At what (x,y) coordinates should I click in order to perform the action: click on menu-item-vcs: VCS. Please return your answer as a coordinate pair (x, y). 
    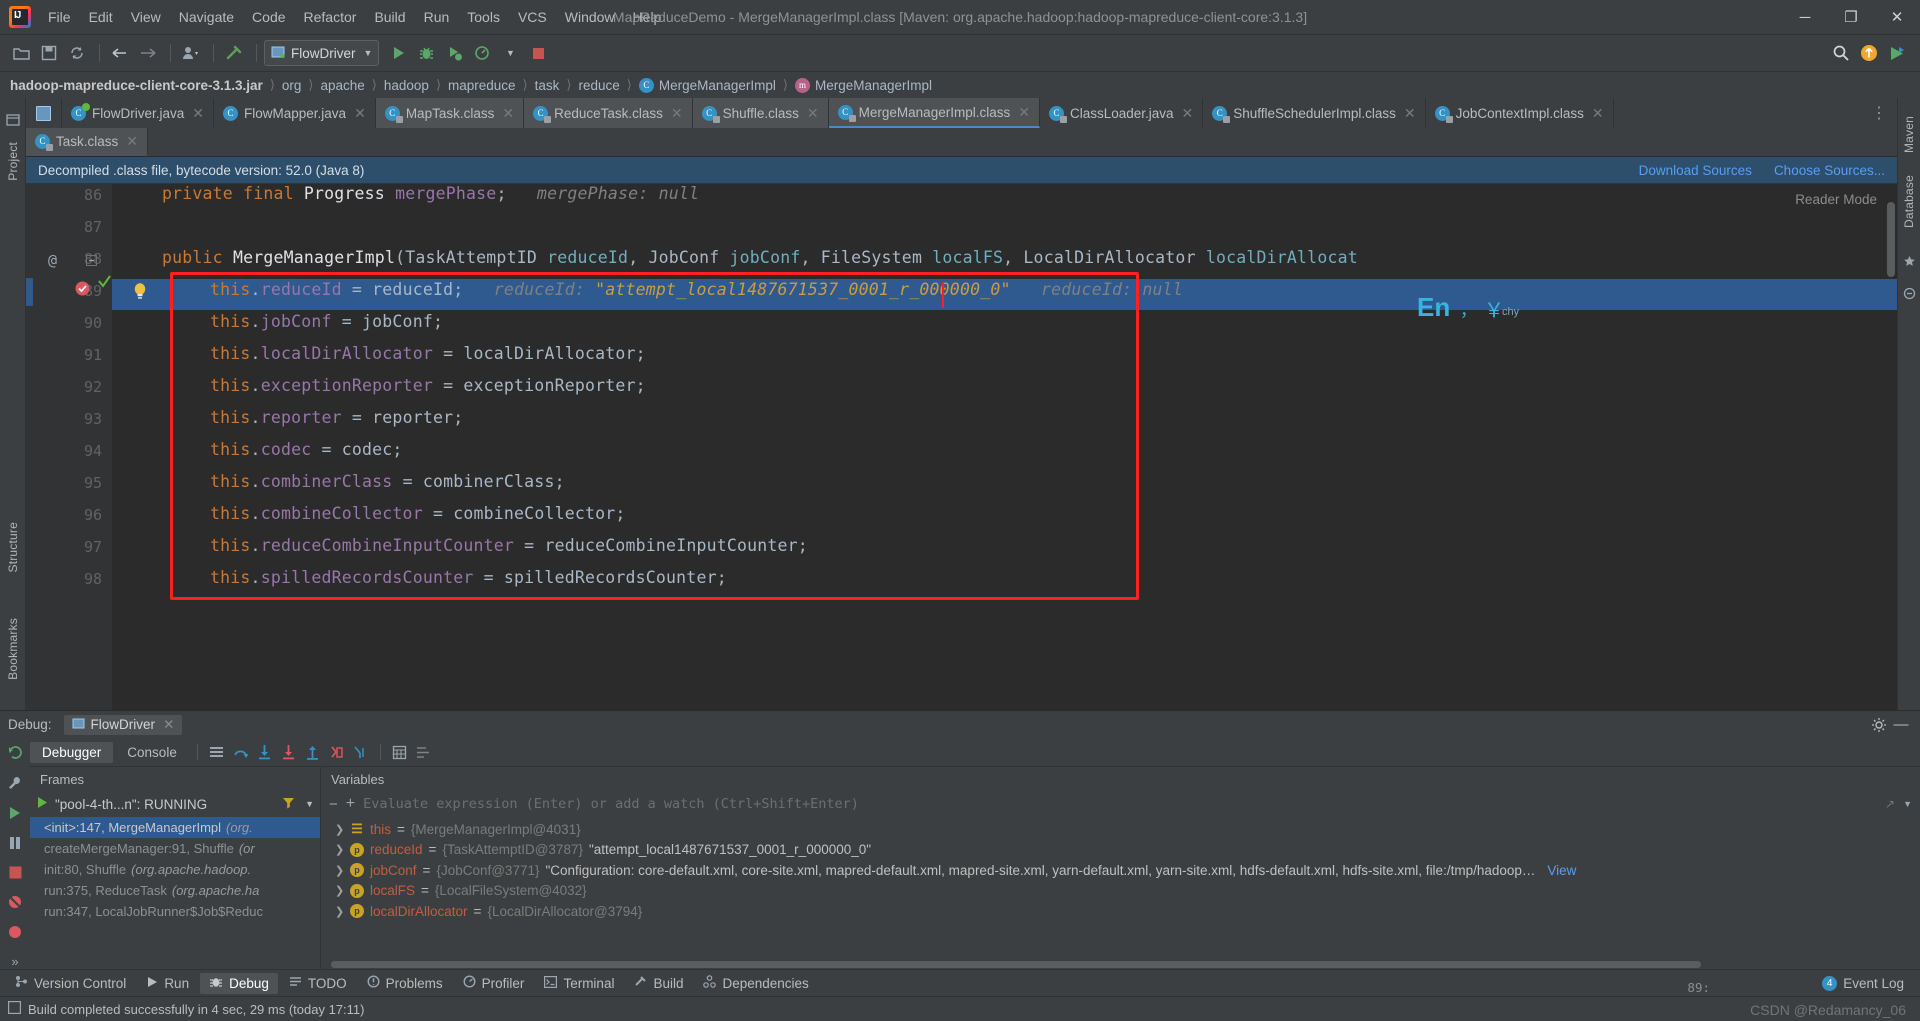
    Looking at the image, I should click on (532, 17).